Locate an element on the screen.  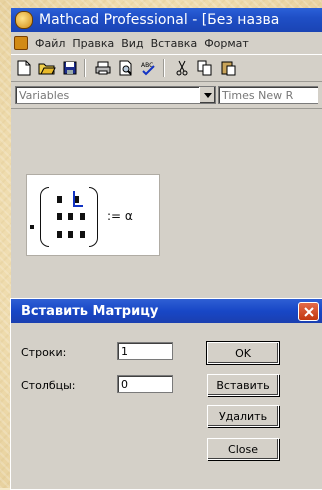
mathcad-app-icon is located at coordinates (24, 20).